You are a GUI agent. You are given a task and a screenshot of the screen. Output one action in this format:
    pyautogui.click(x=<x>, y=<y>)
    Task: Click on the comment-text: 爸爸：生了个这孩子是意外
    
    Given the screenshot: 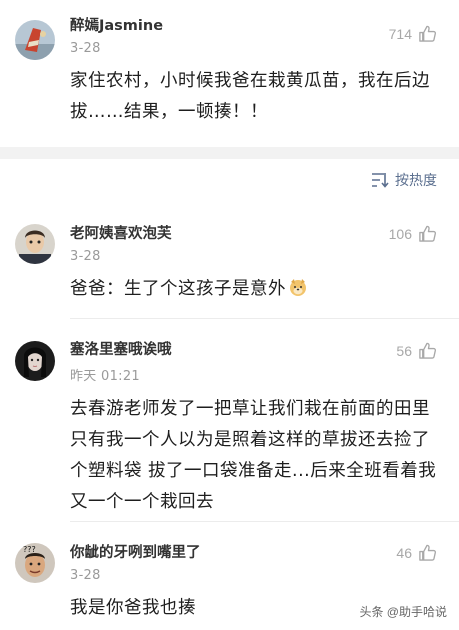 What is the action you would take?
    pyautogui.click(x=253, y=289)
    